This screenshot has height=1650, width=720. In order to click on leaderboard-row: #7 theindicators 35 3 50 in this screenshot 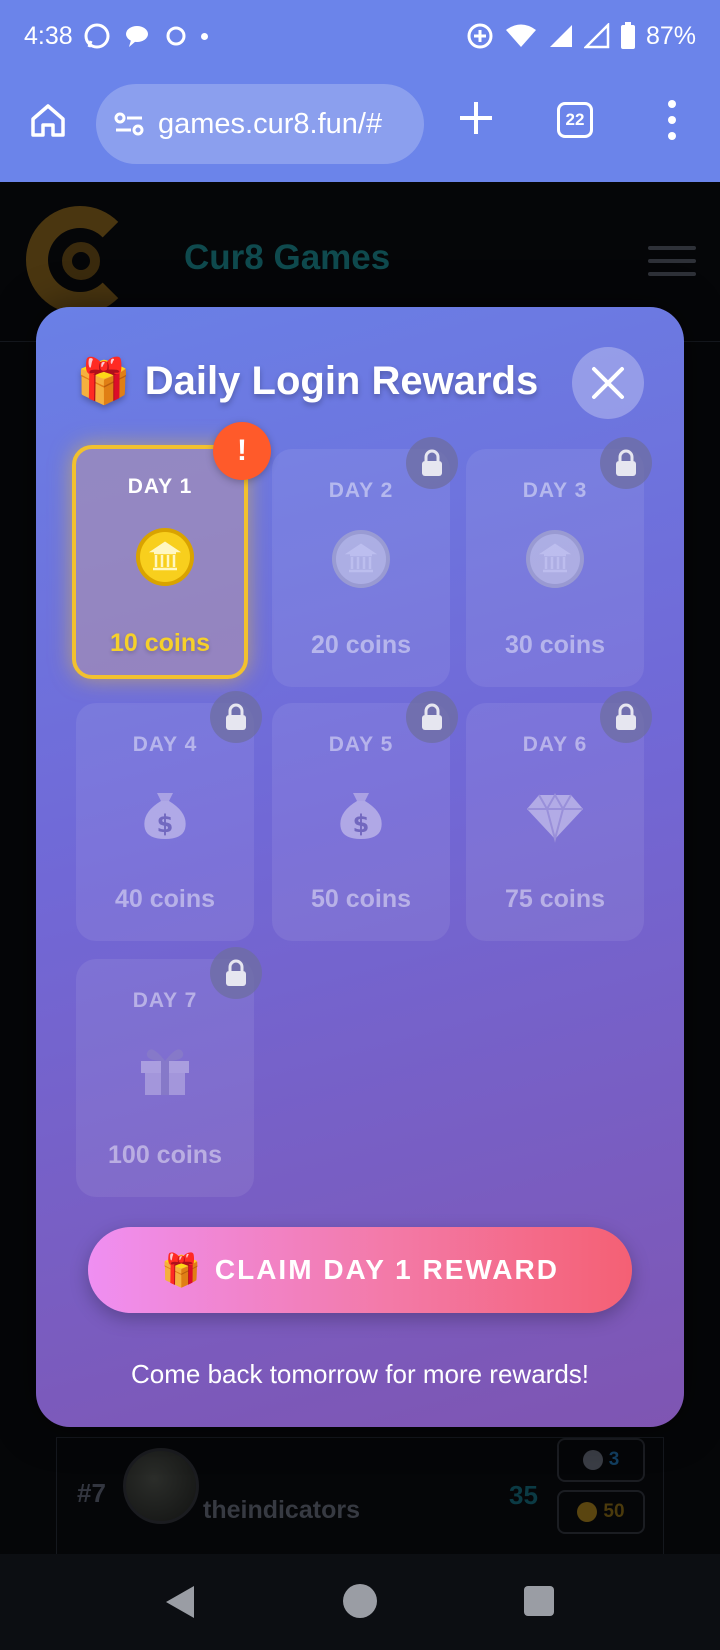, I will do `click(360, 1495)`.